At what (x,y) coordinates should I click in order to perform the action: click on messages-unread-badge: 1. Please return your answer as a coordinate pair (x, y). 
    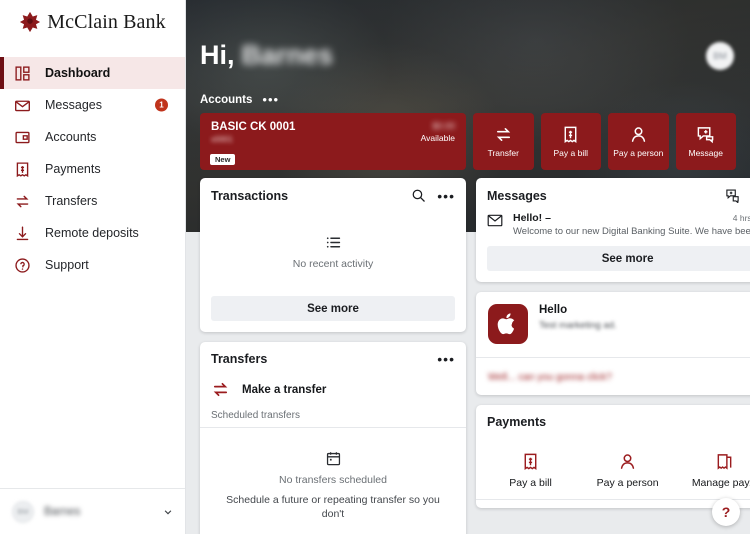
    Looking at the image, I should click on (161, 105).